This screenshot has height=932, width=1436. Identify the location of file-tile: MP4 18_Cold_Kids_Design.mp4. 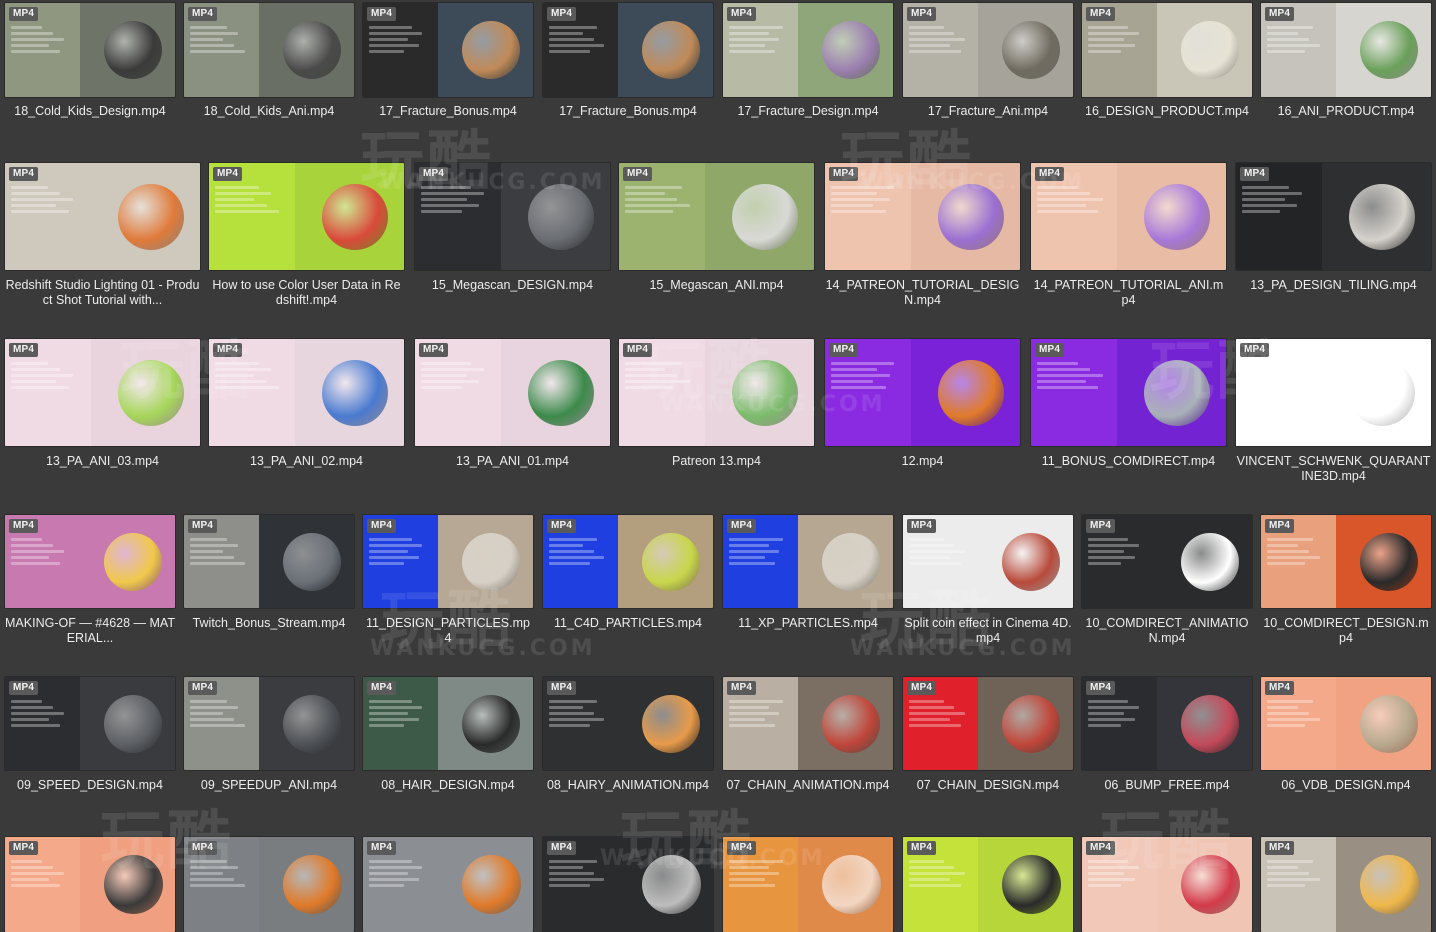
(90, 70).